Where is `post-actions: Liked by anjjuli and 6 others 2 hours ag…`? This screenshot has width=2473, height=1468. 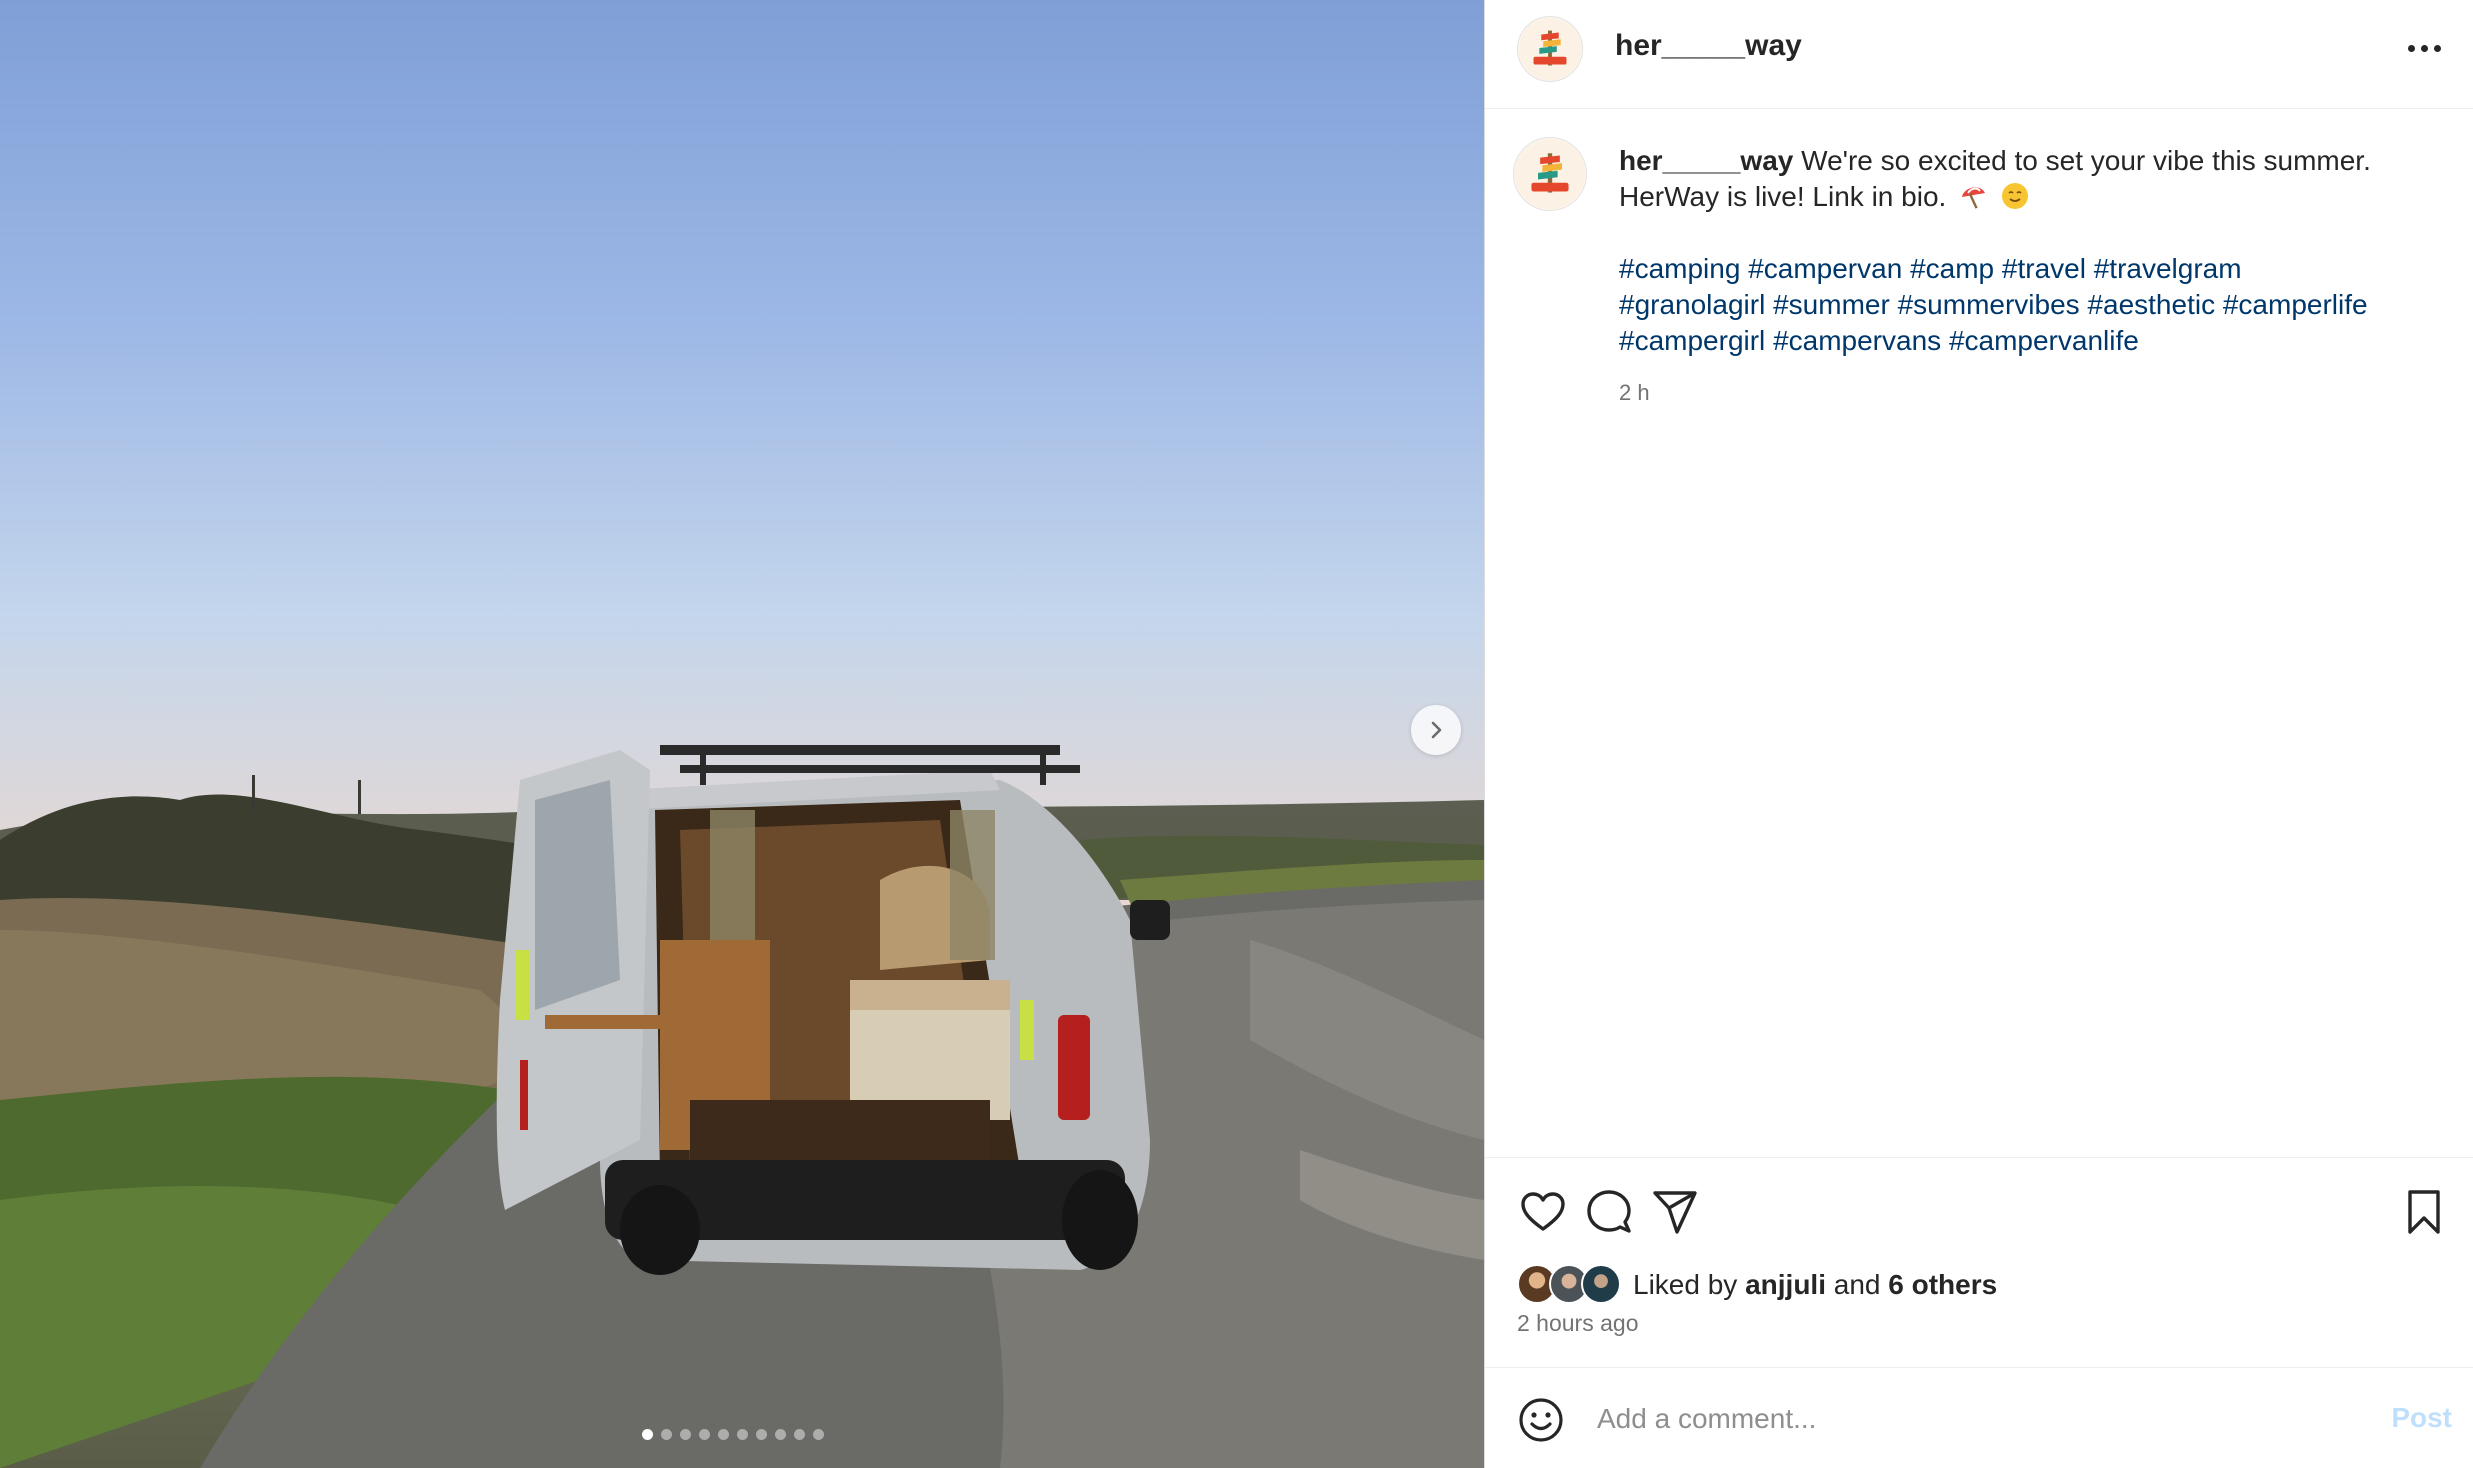 post-actions: Liked by anjjuli and 6 others 2 hours ag… is located at coordinates (1979, 1262).